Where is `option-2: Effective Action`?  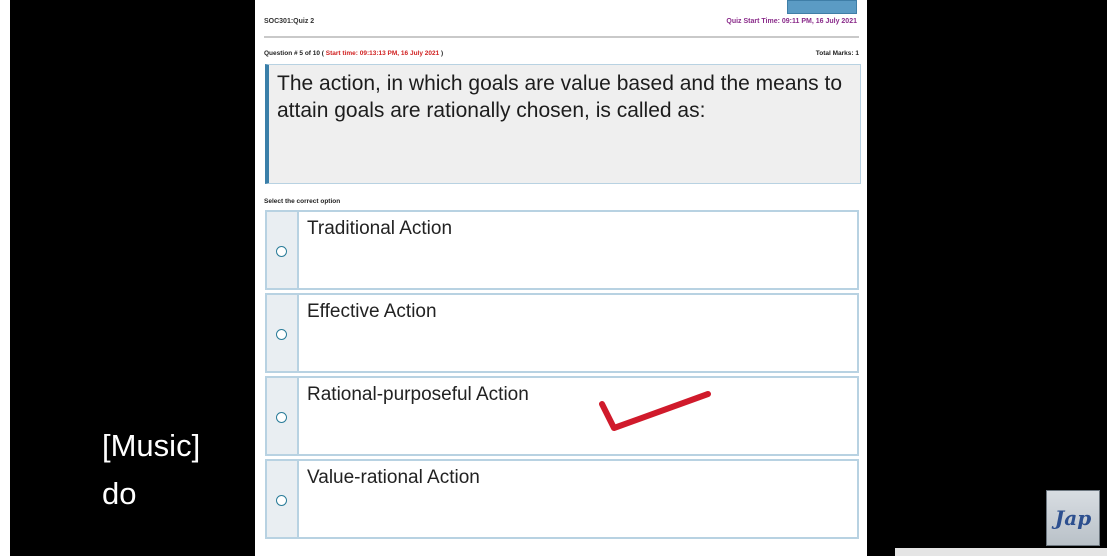 option-2: Effective Action is located at coordinates (562, 333).